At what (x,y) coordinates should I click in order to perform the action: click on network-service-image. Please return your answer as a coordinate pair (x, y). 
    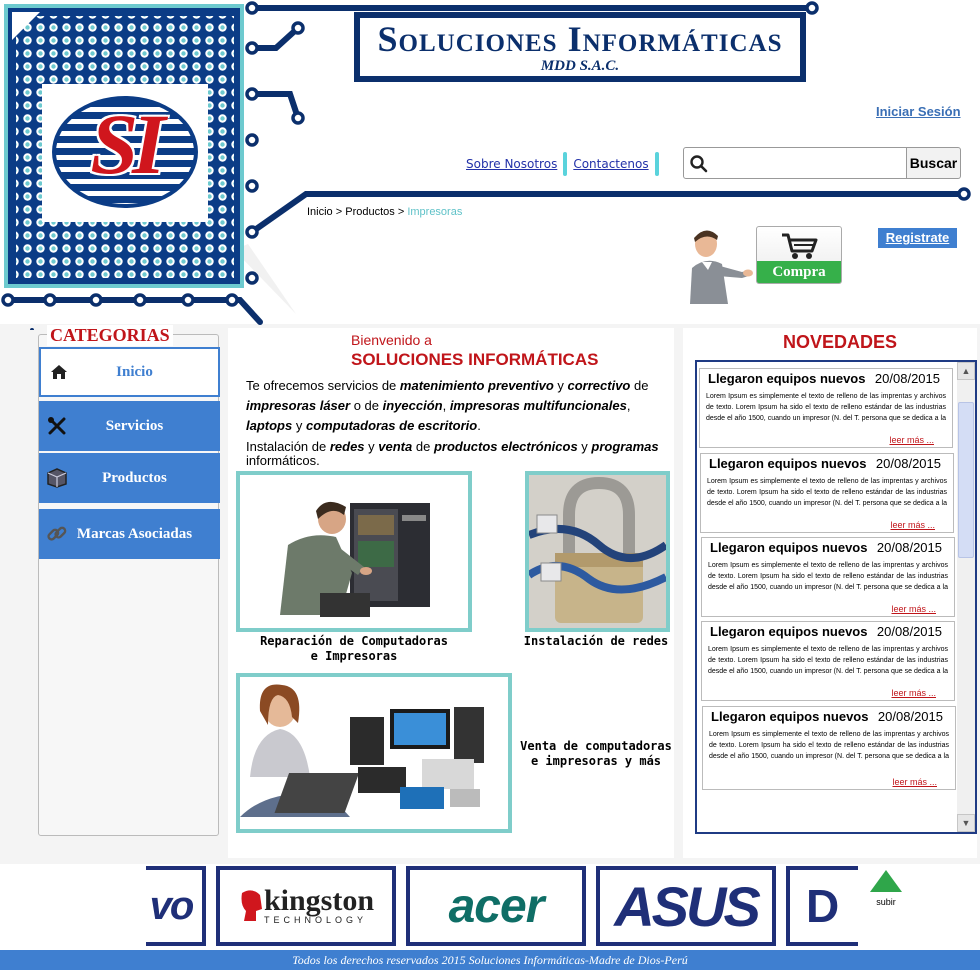
    Looking at the image, I should click on (597, 551).